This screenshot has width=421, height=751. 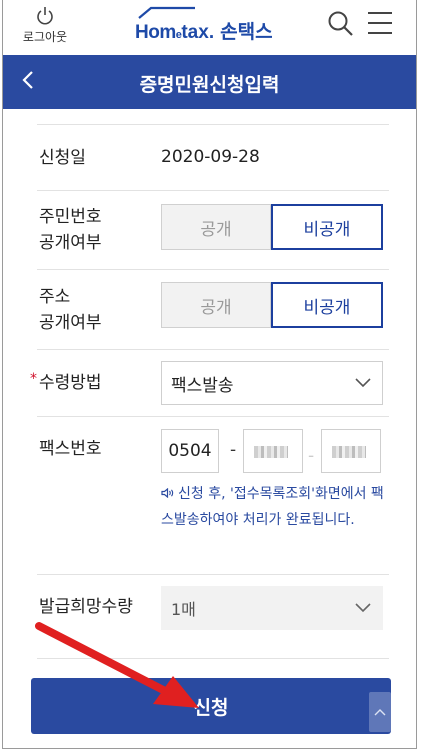 I want to click on speaker-icon, so click(x=167, y=493).